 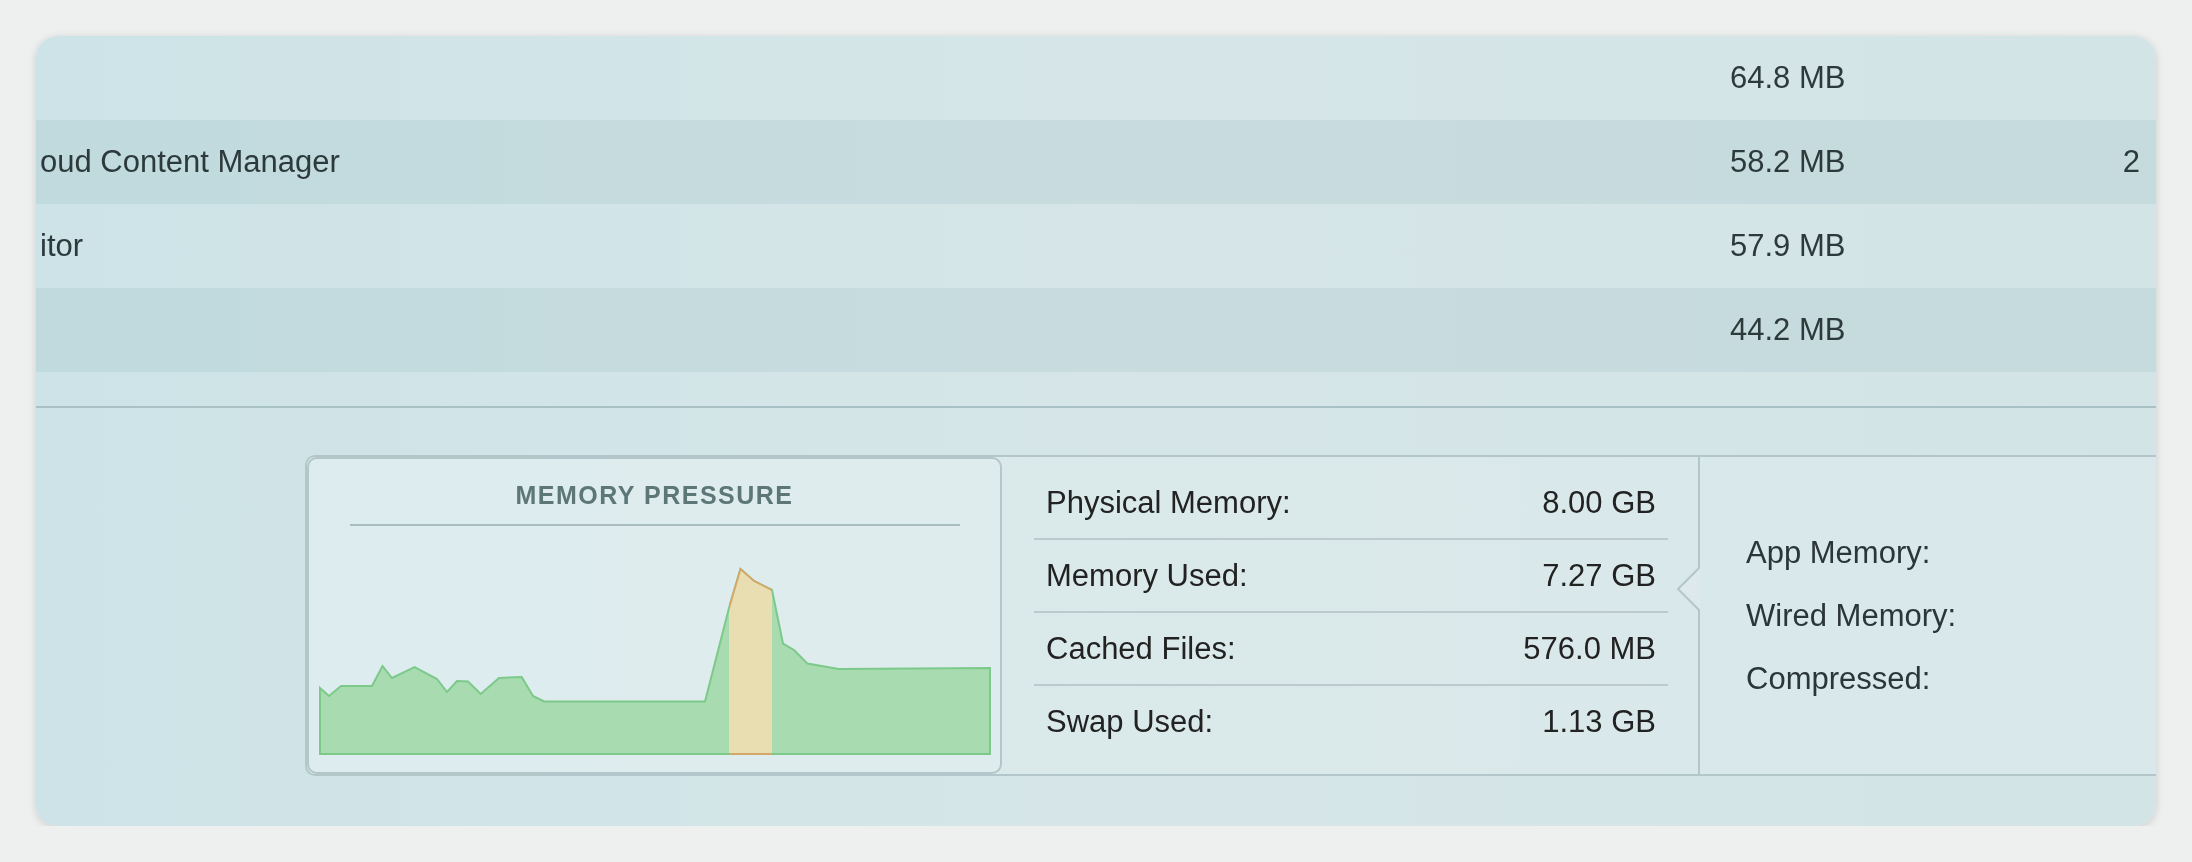 What do you see at coordinates (1788, 162) in the screenshot?
I see `memory-value: 58.2 MB` at bounding box center [1788, 162].